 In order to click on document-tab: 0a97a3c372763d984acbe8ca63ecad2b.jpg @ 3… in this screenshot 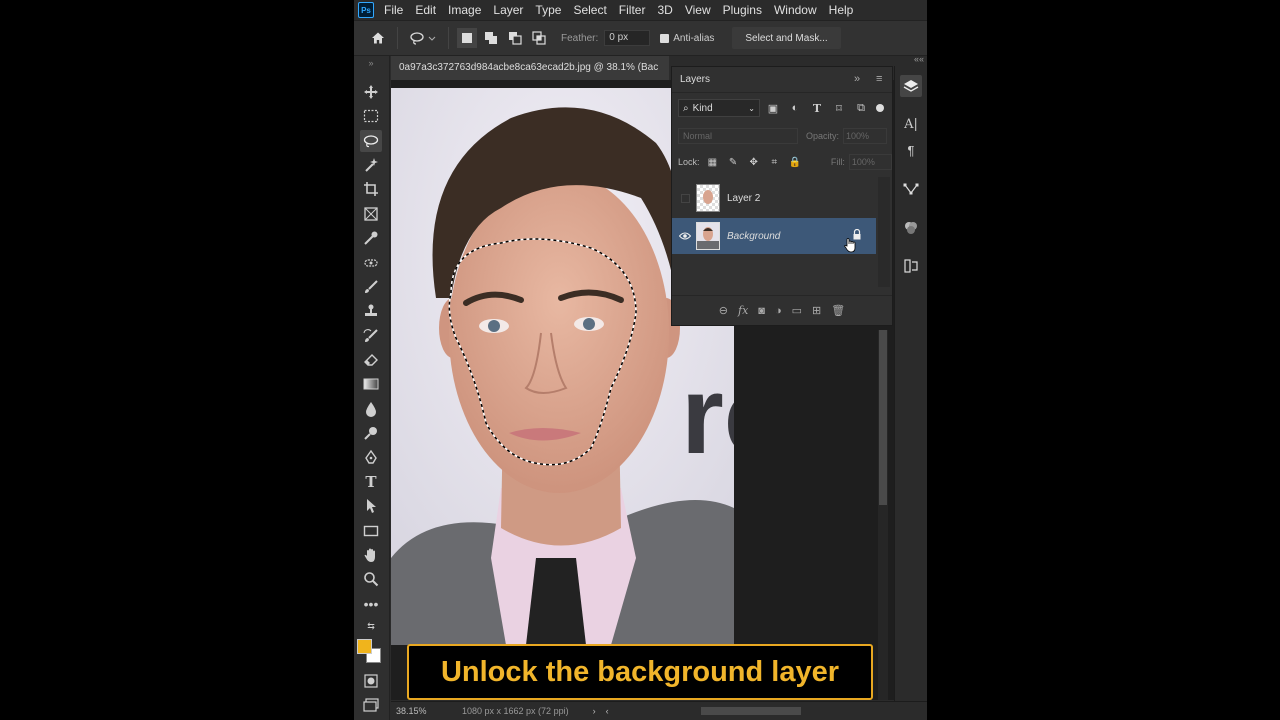, I will do `click(530, 68)`.